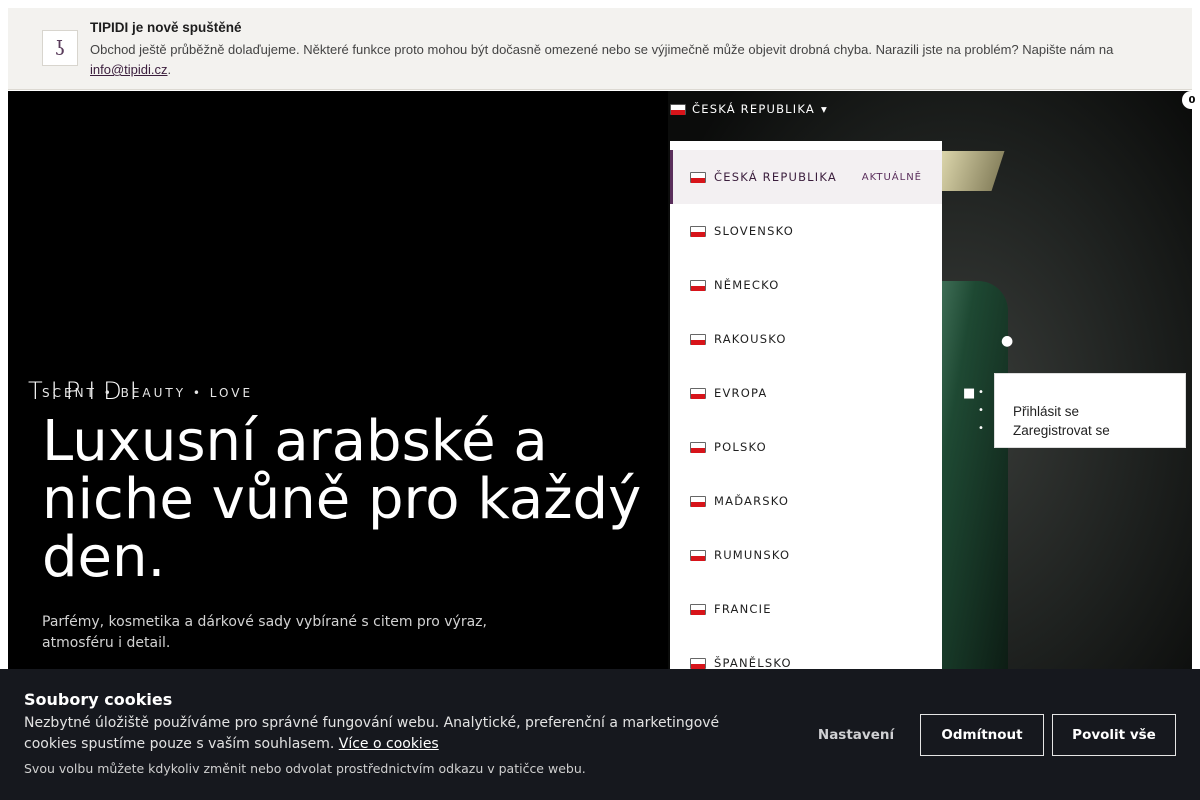 The width and height of the screenshot is (1200, 800). Describe the element at coordinates (169, 69) in the screenshot. I see `notice-end: .` at that location.